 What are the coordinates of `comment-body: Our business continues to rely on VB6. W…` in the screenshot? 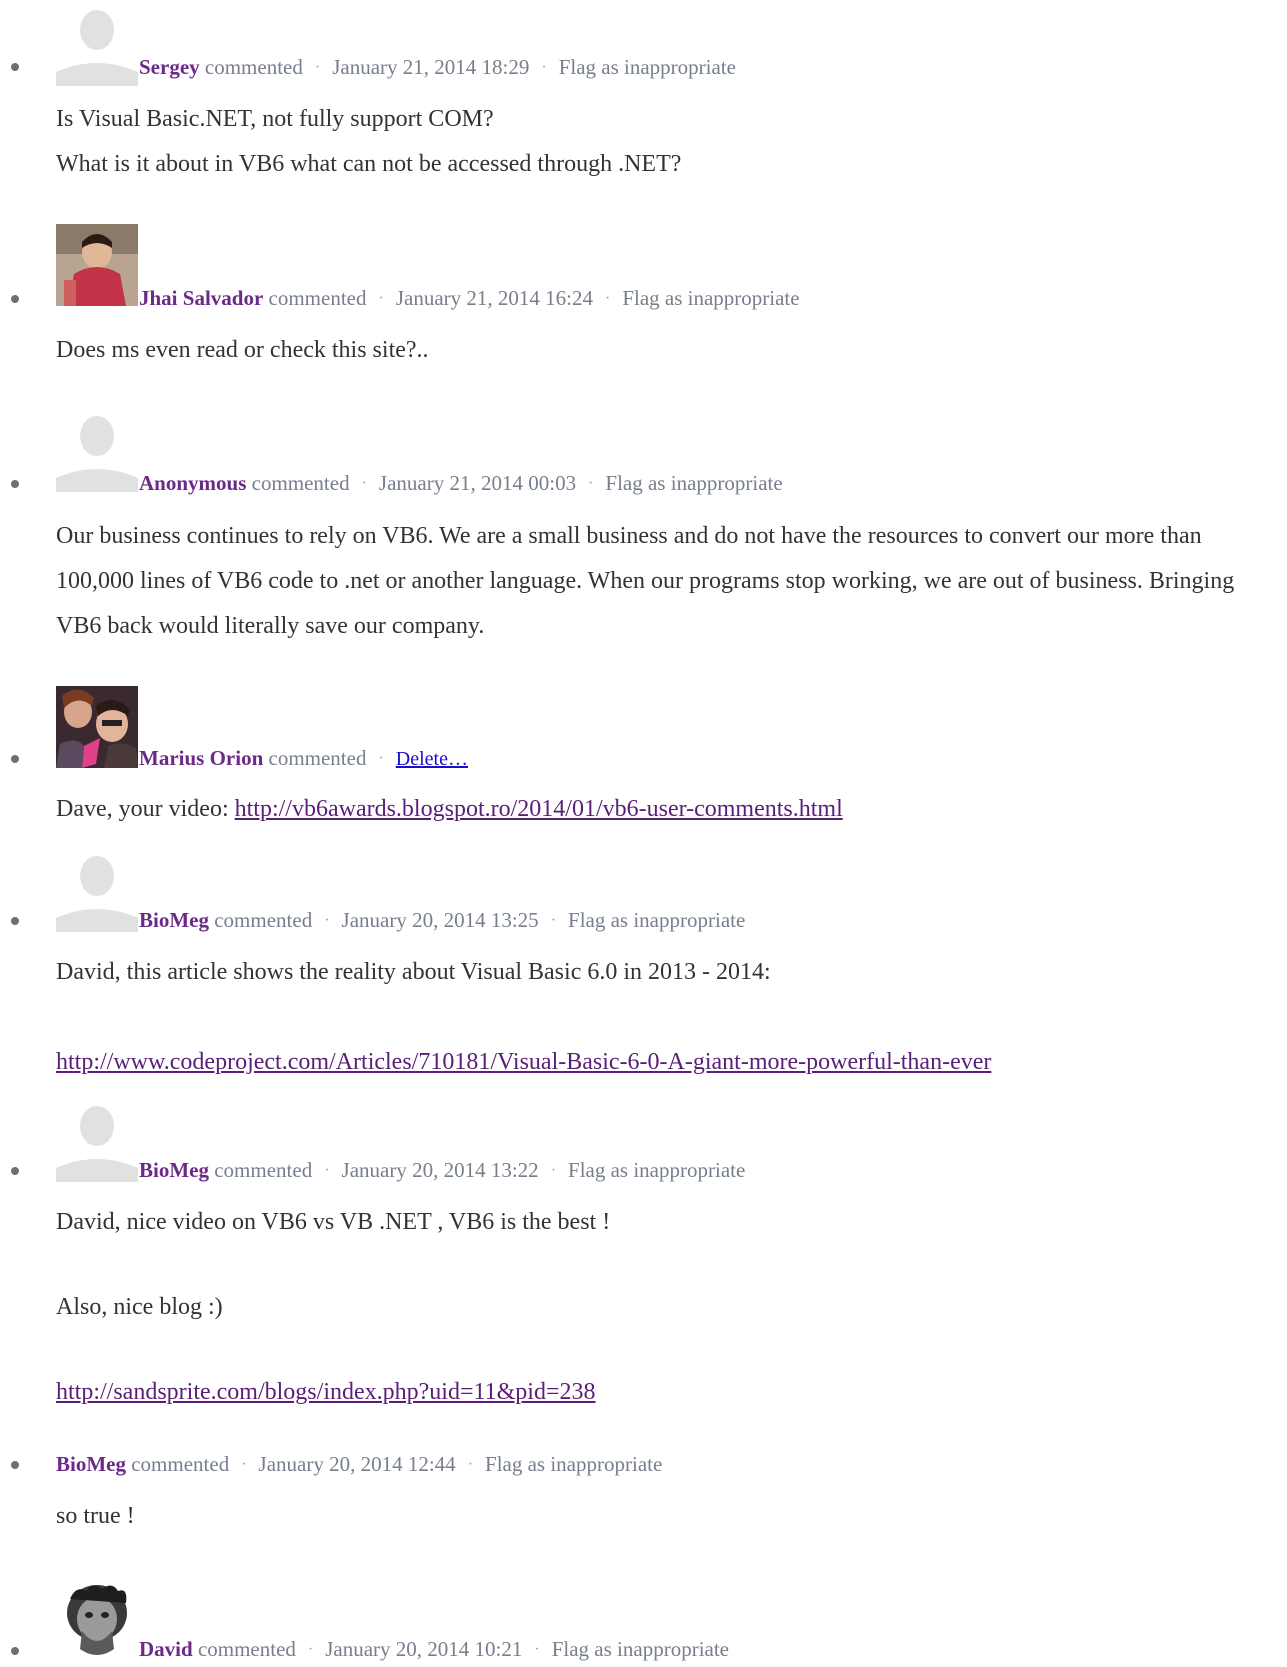 It's located at (663, 581).